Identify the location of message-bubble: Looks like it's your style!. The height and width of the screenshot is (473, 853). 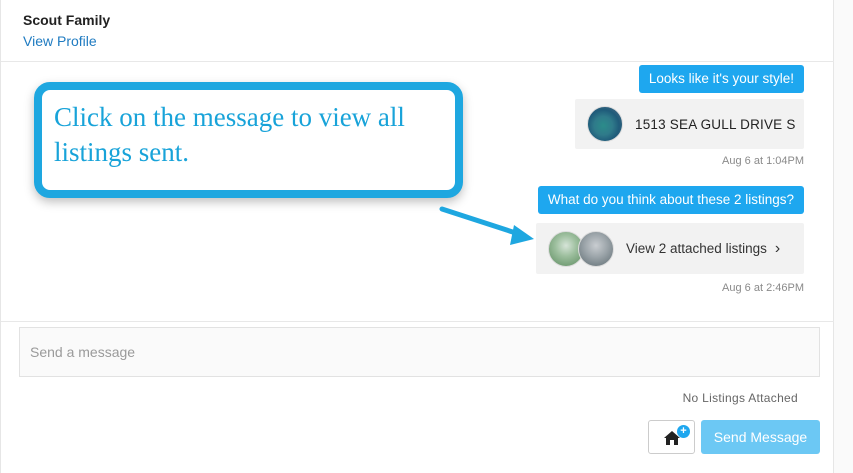
(721, 79).